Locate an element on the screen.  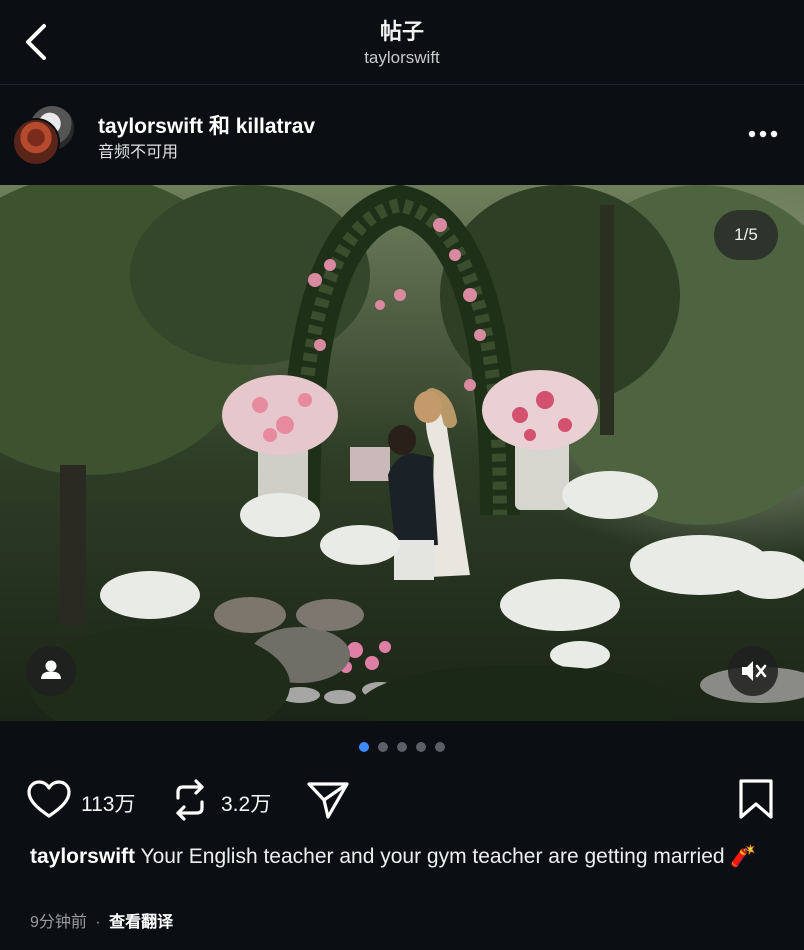
like-count: 113万 is located at coordinates (108, 803).